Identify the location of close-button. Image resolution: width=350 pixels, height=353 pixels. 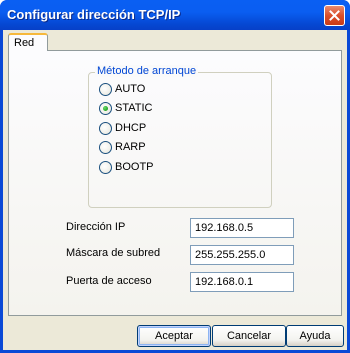
(334, 15).